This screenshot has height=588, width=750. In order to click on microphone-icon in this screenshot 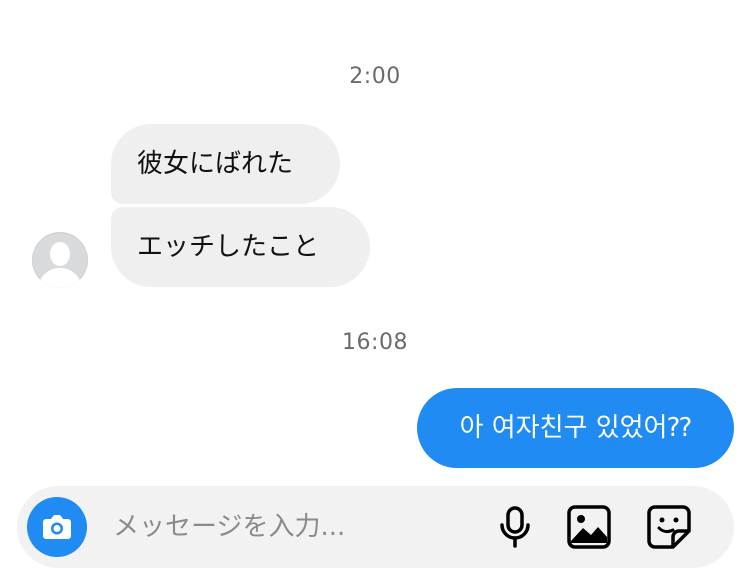, I will do `click(515, 527)`.